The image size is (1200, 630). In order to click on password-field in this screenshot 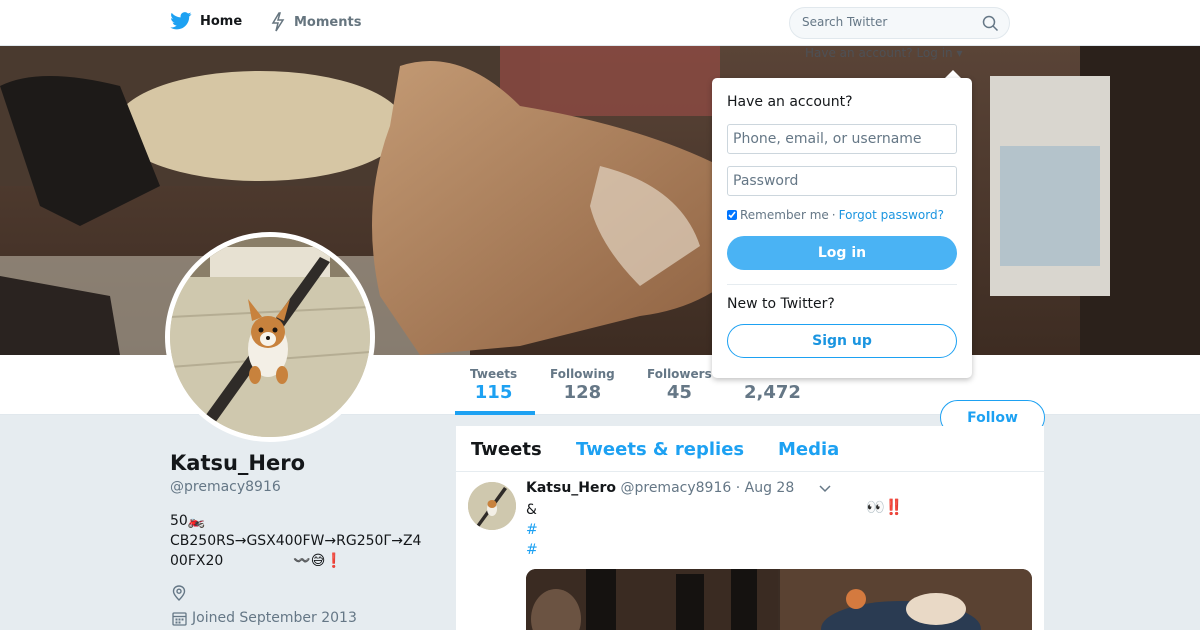, I will do `click(842, 181)`.